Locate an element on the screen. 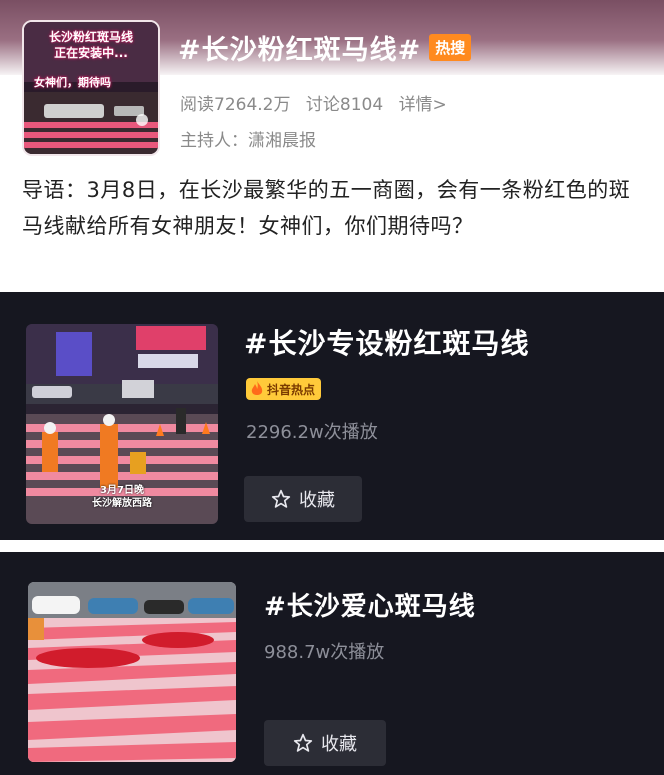  douyin-topic-title-1: #长沙专设粉红斑马线 is located at coordinates (386, 342).